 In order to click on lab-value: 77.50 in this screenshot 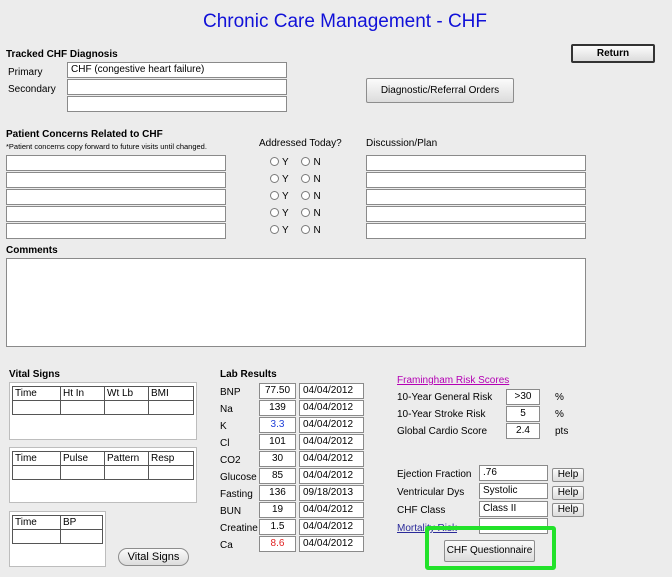, I will do `click(277, 391)`.